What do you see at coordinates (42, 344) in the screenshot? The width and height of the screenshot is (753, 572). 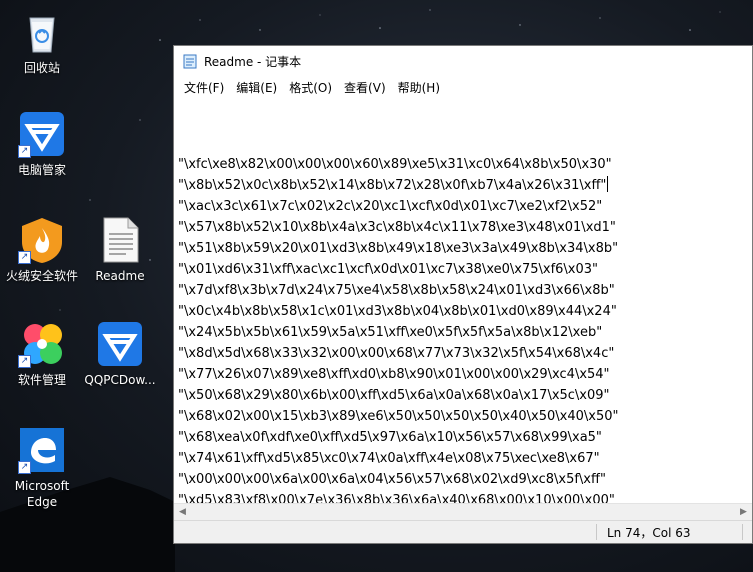 I see `software-manager-icon: ↗` at bounding box center [42, 344].